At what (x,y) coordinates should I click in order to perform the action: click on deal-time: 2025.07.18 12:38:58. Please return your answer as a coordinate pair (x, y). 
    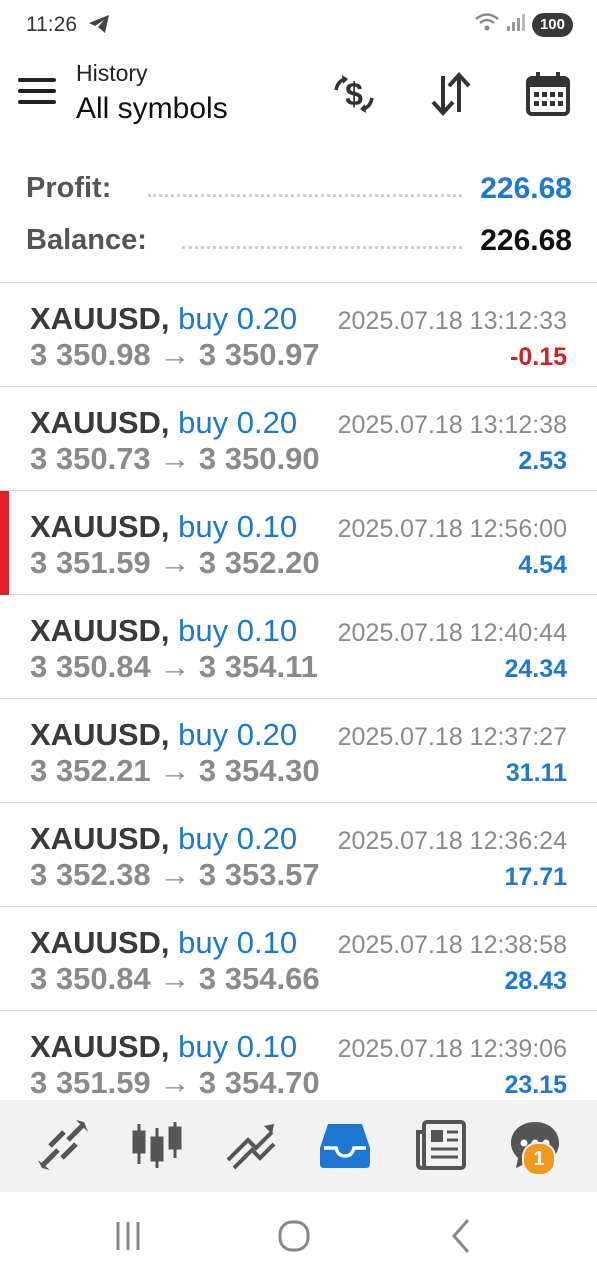
    Looking at the image, I should click on (452, 945).